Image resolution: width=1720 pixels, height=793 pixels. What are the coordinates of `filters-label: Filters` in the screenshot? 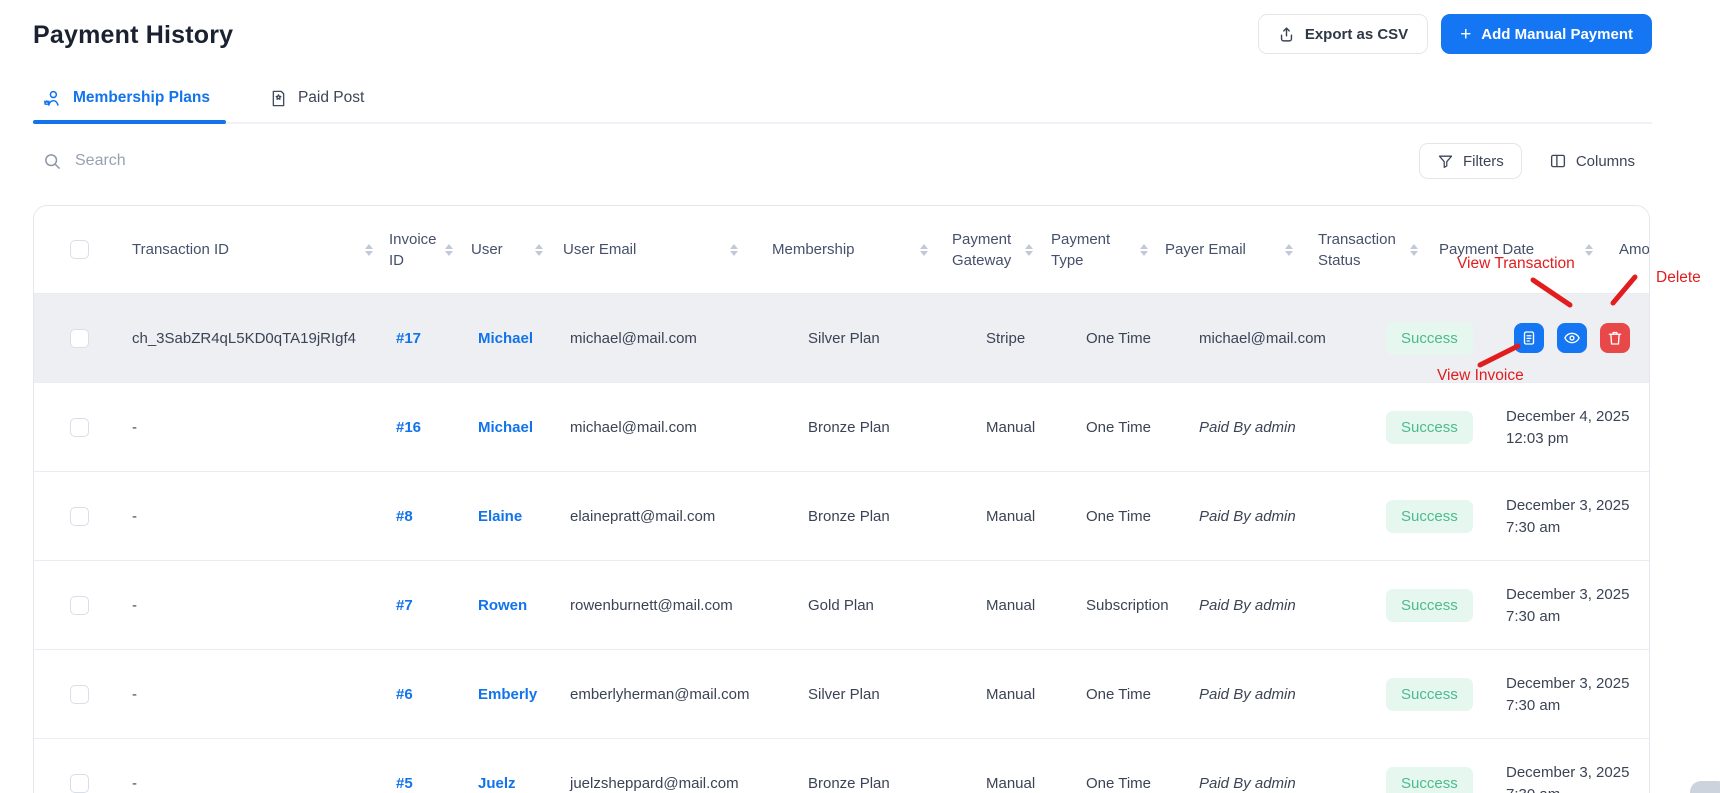 It's located at (1483, 161).